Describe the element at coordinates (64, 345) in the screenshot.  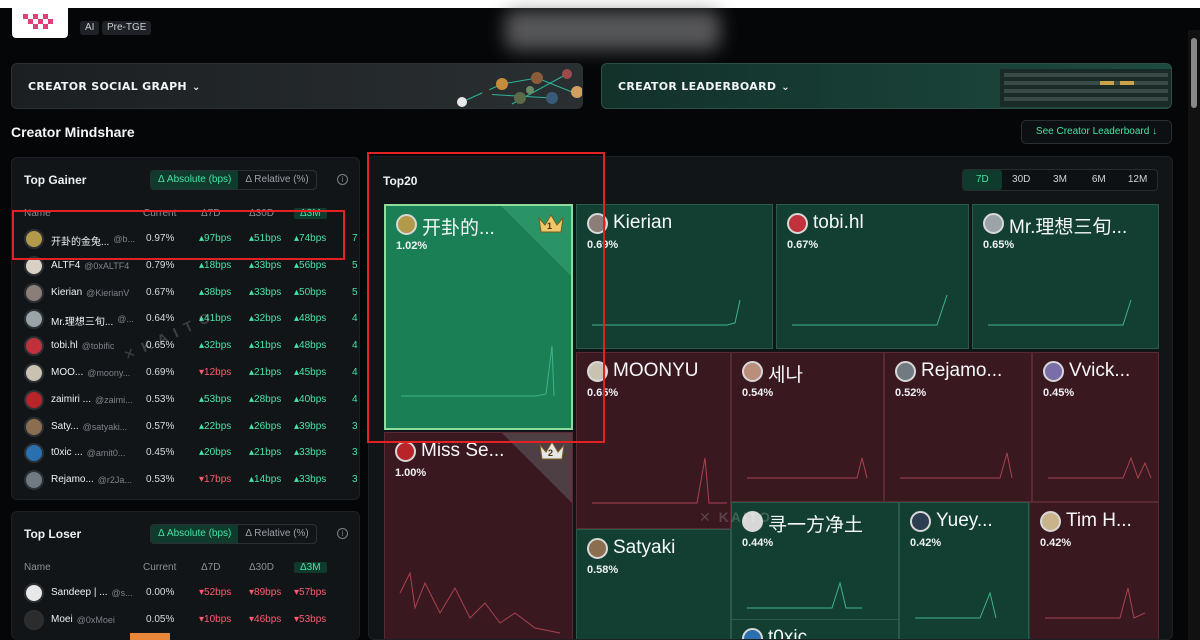
I see `creator-name: tobi.hl` at that location.